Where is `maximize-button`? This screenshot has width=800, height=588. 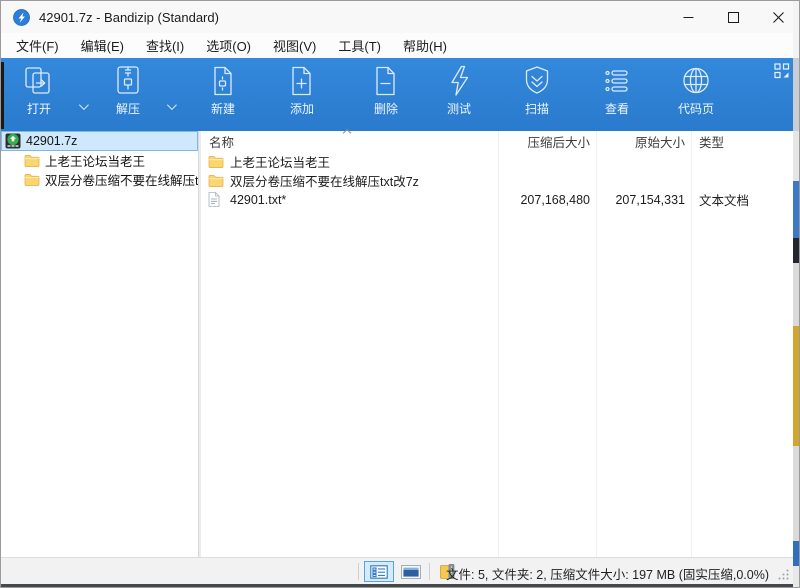 maximize-button is located at coordinates (733, 17).